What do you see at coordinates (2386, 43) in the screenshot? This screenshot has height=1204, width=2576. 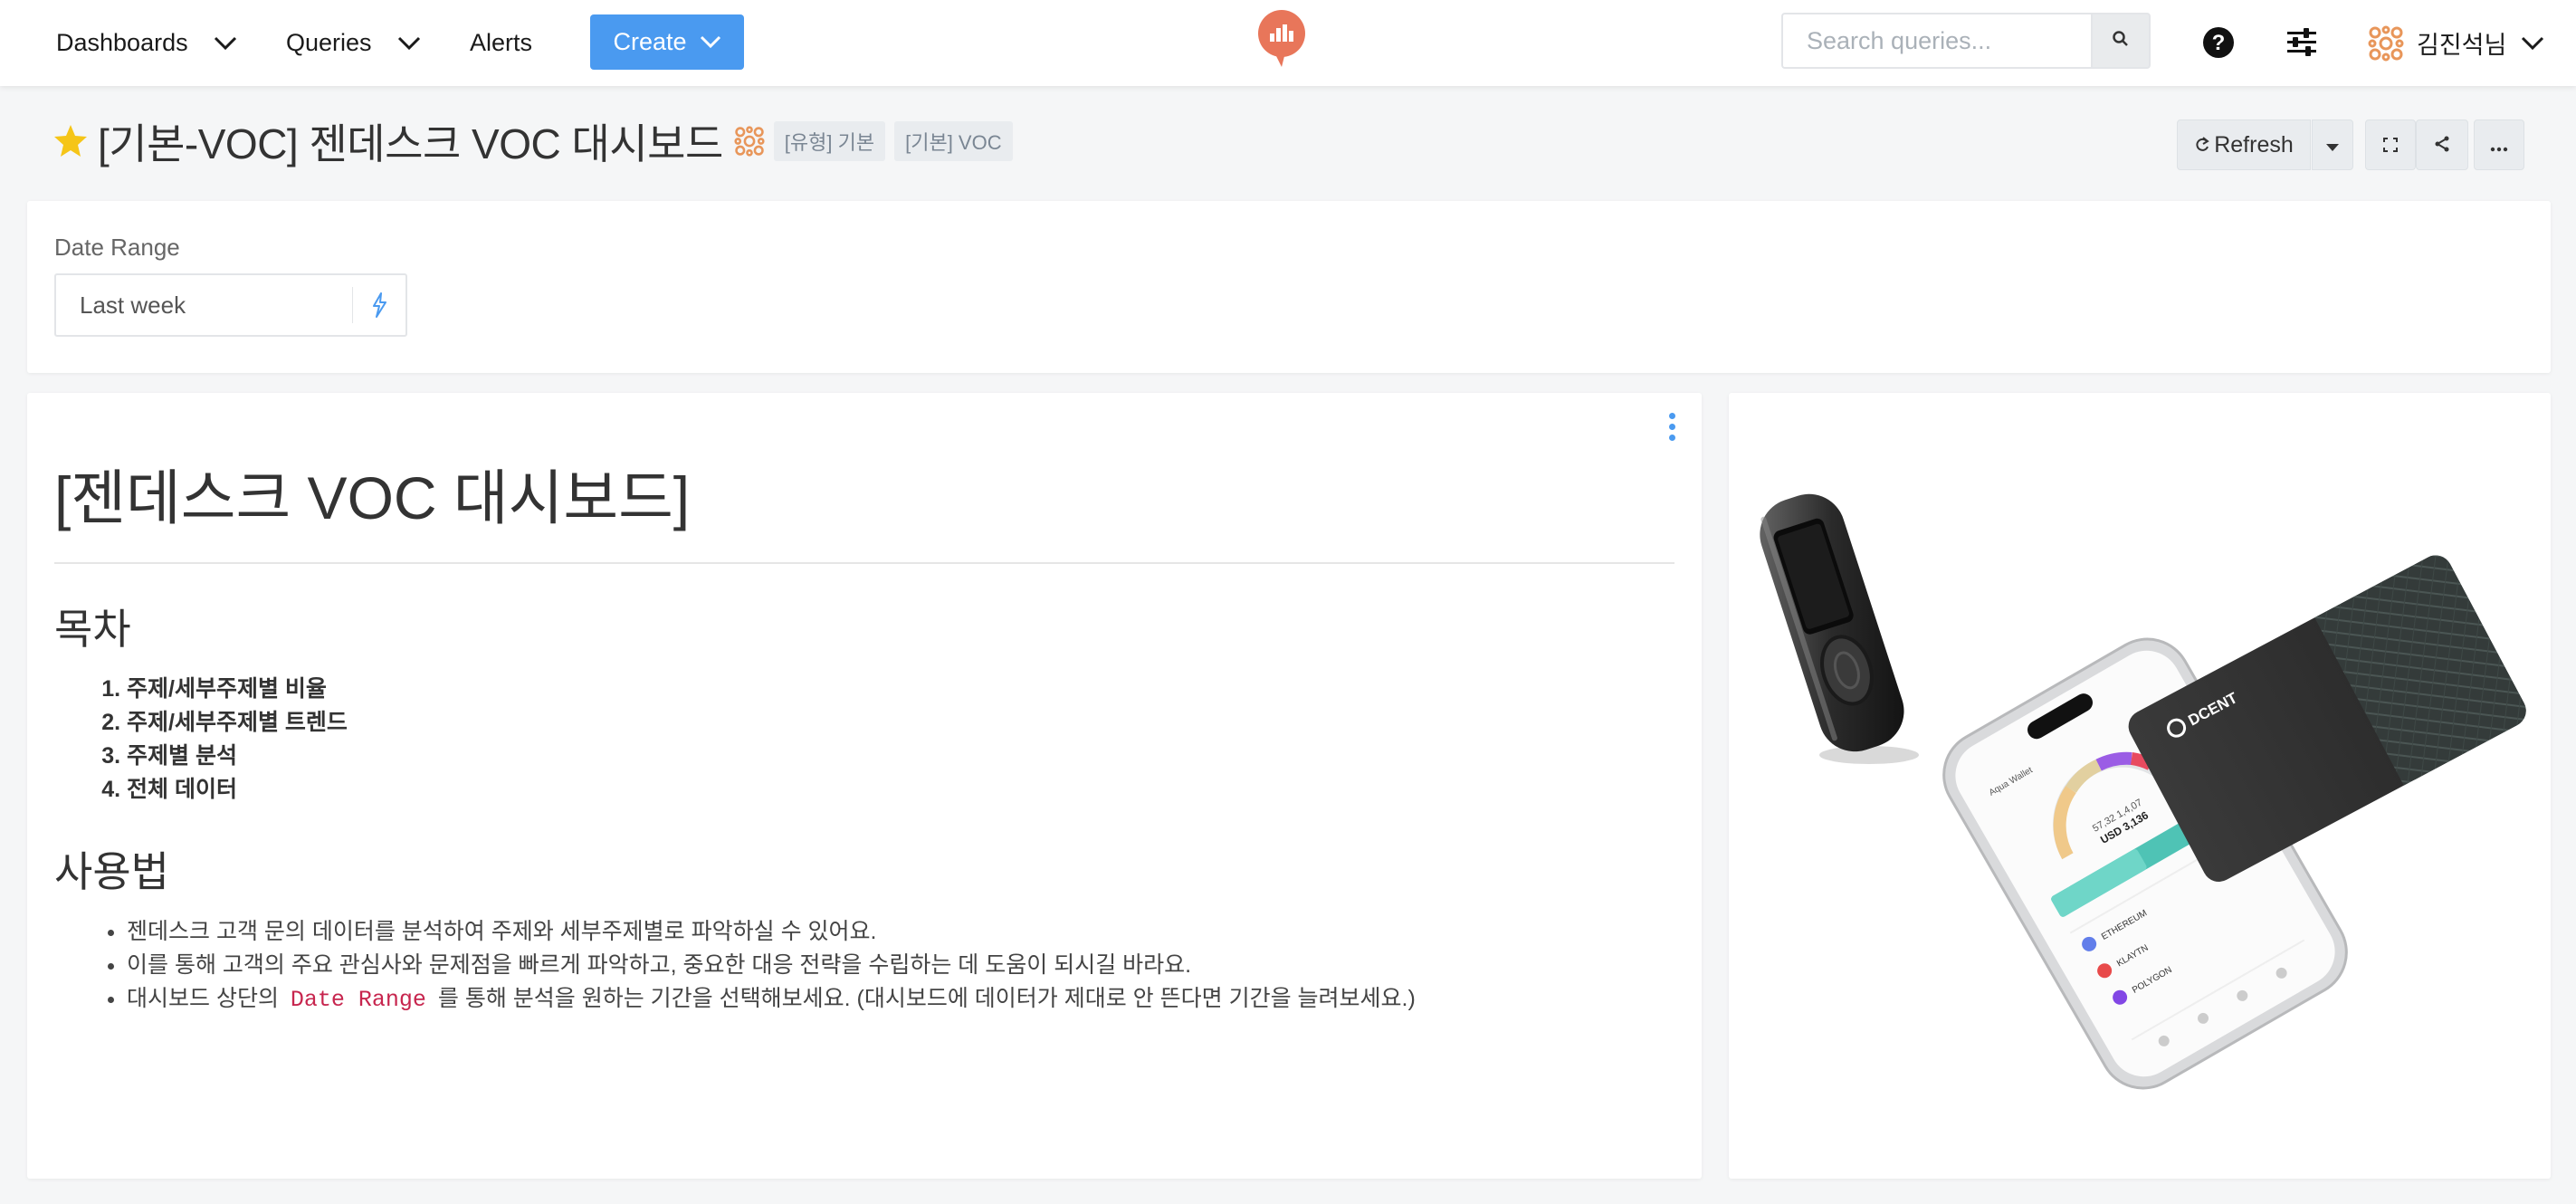 I see `avatar` at bounding box center [2386, 43].